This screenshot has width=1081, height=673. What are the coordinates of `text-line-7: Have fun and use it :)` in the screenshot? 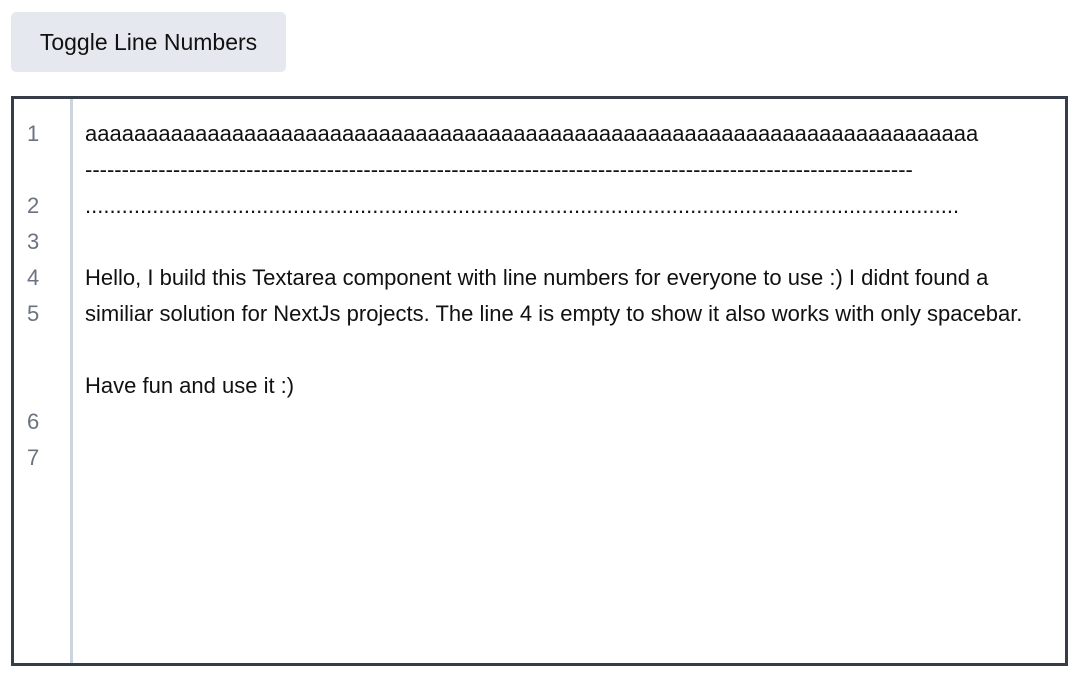 It's located at (190, 385).